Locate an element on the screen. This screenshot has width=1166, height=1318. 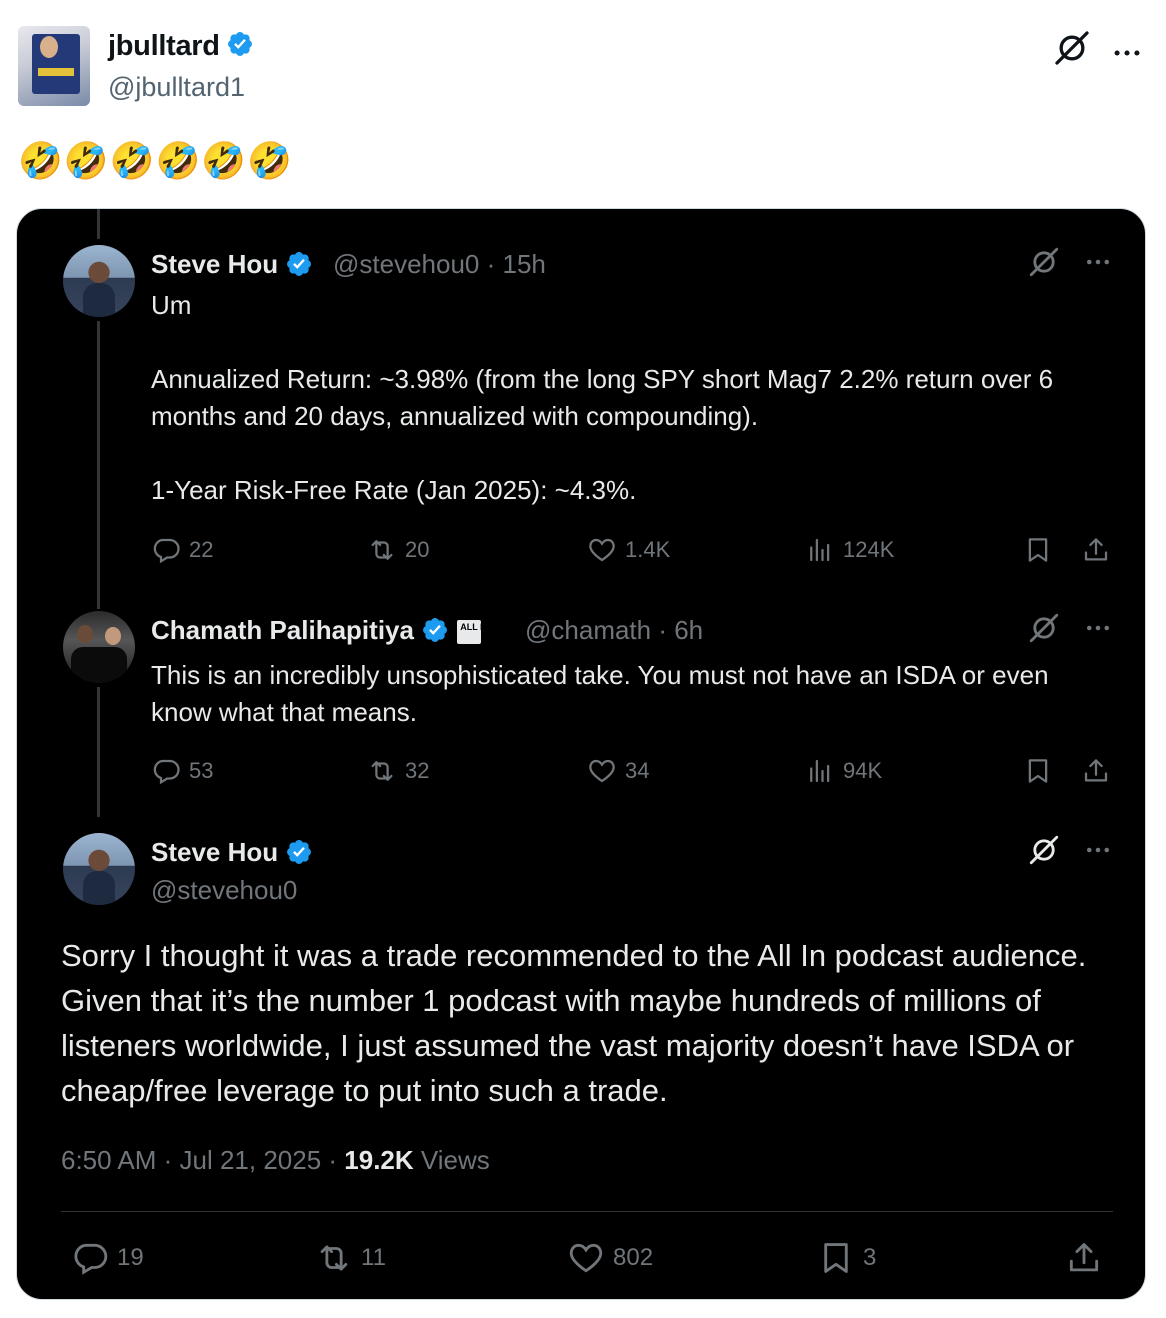
views-count: 19.2K is located at coordinates (379, 1160).